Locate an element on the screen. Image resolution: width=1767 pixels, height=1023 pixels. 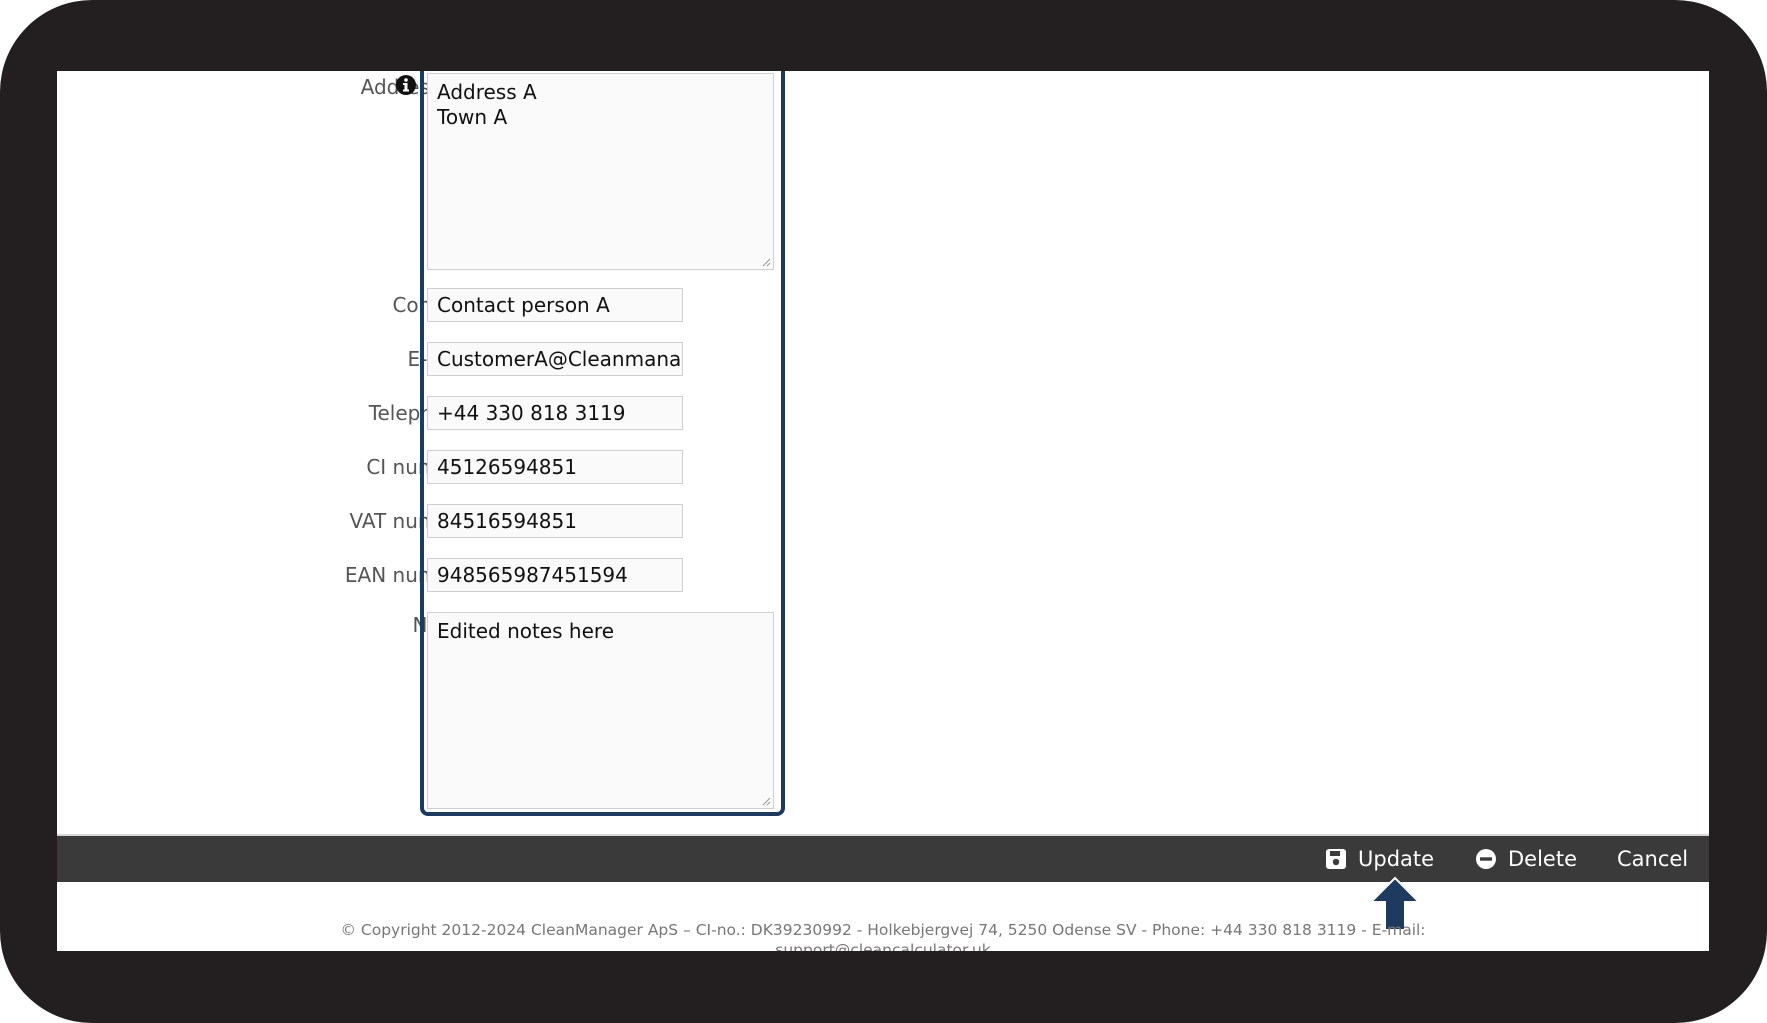
delete-button: Delete is located at coordinates (1526, 859).